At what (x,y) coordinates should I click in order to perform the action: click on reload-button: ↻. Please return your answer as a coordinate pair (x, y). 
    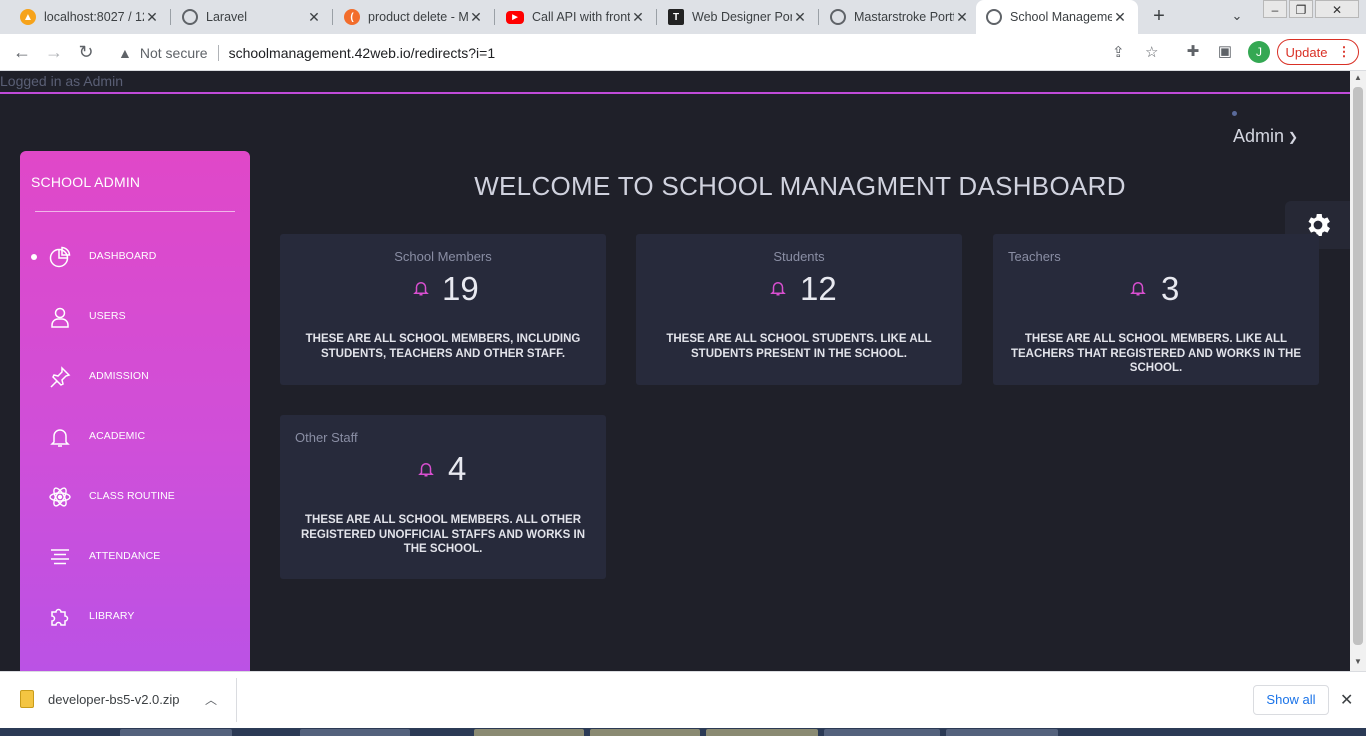
    Looking at the image, I should click on (86, 52).